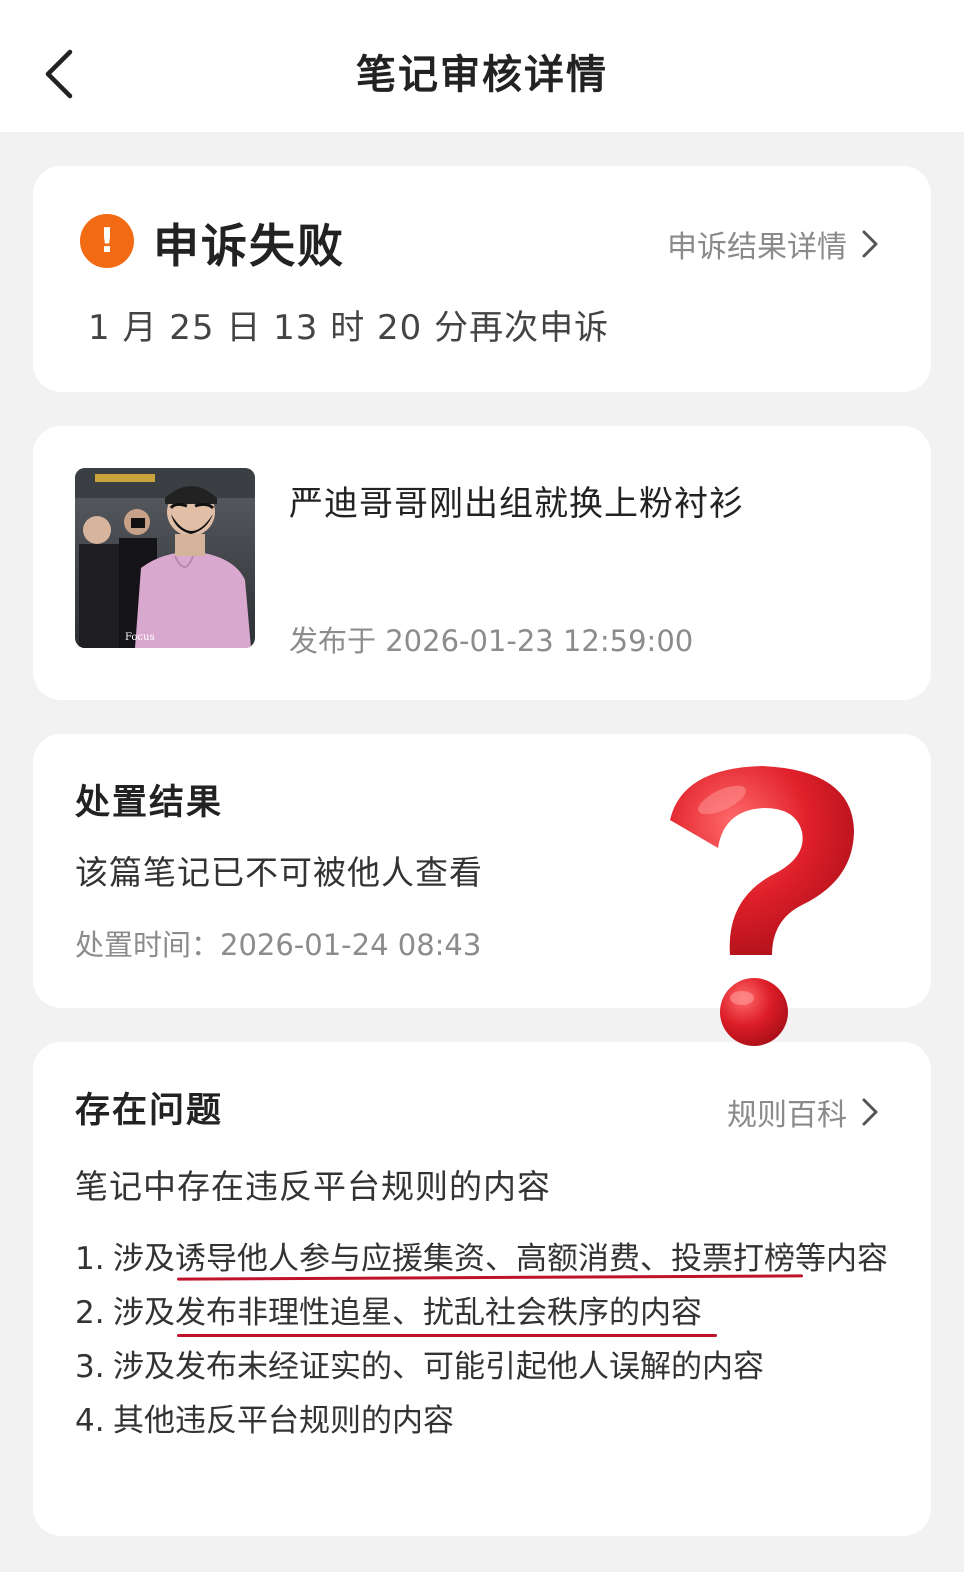  What do you see at coordinates (140, 637) in the screenshot?
I see `thumbnail-watermark: Focus` at bounding box center [140, 637].